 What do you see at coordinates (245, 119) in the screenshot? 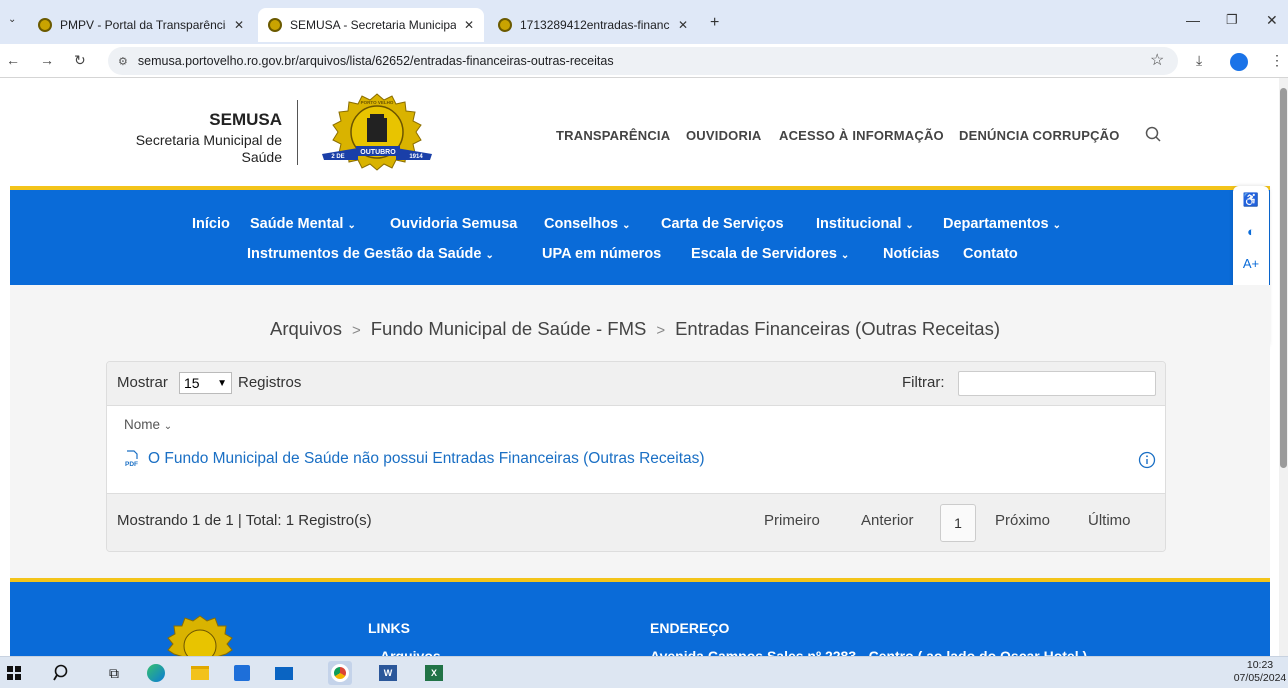
I see `brand-name: SEMUSA` at bounding box center [245, 119].